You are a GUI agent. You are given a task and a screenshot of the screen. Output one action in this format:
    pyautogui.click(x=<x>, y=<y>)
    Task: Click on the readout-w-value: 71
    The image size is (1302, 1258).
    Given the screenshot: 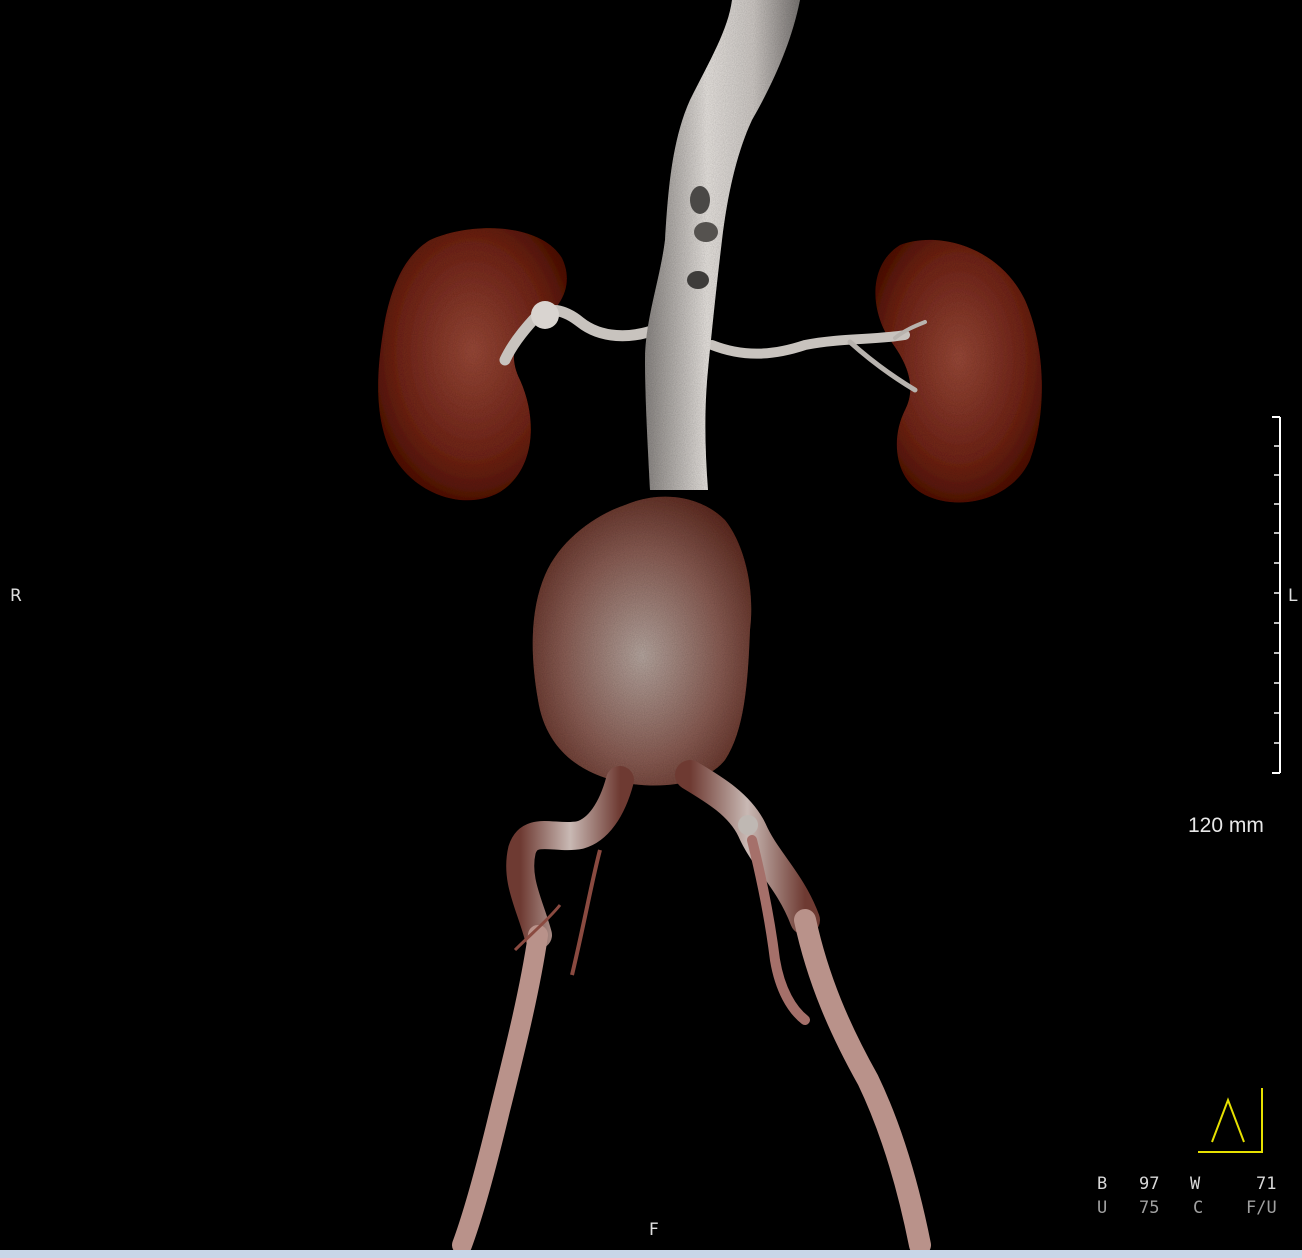 What is the action you would take?
    pyautogui.click(x=1266, y=1184)
    